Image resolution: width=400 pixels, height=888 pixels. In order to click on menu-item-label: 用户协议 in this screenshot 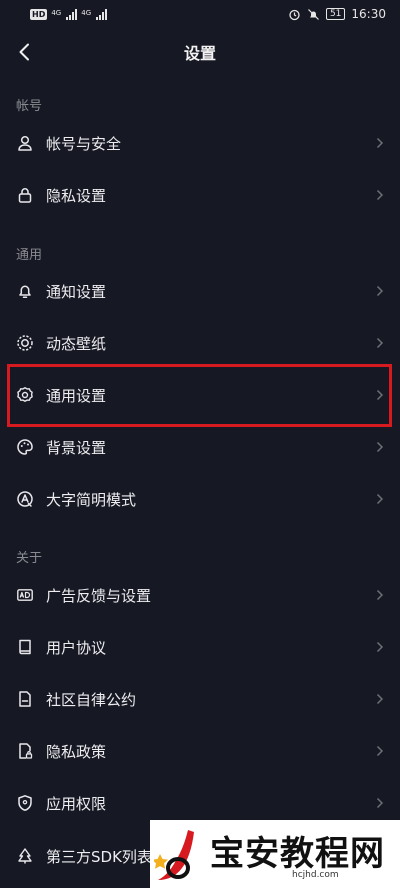, I will do `click(76, 647)`.